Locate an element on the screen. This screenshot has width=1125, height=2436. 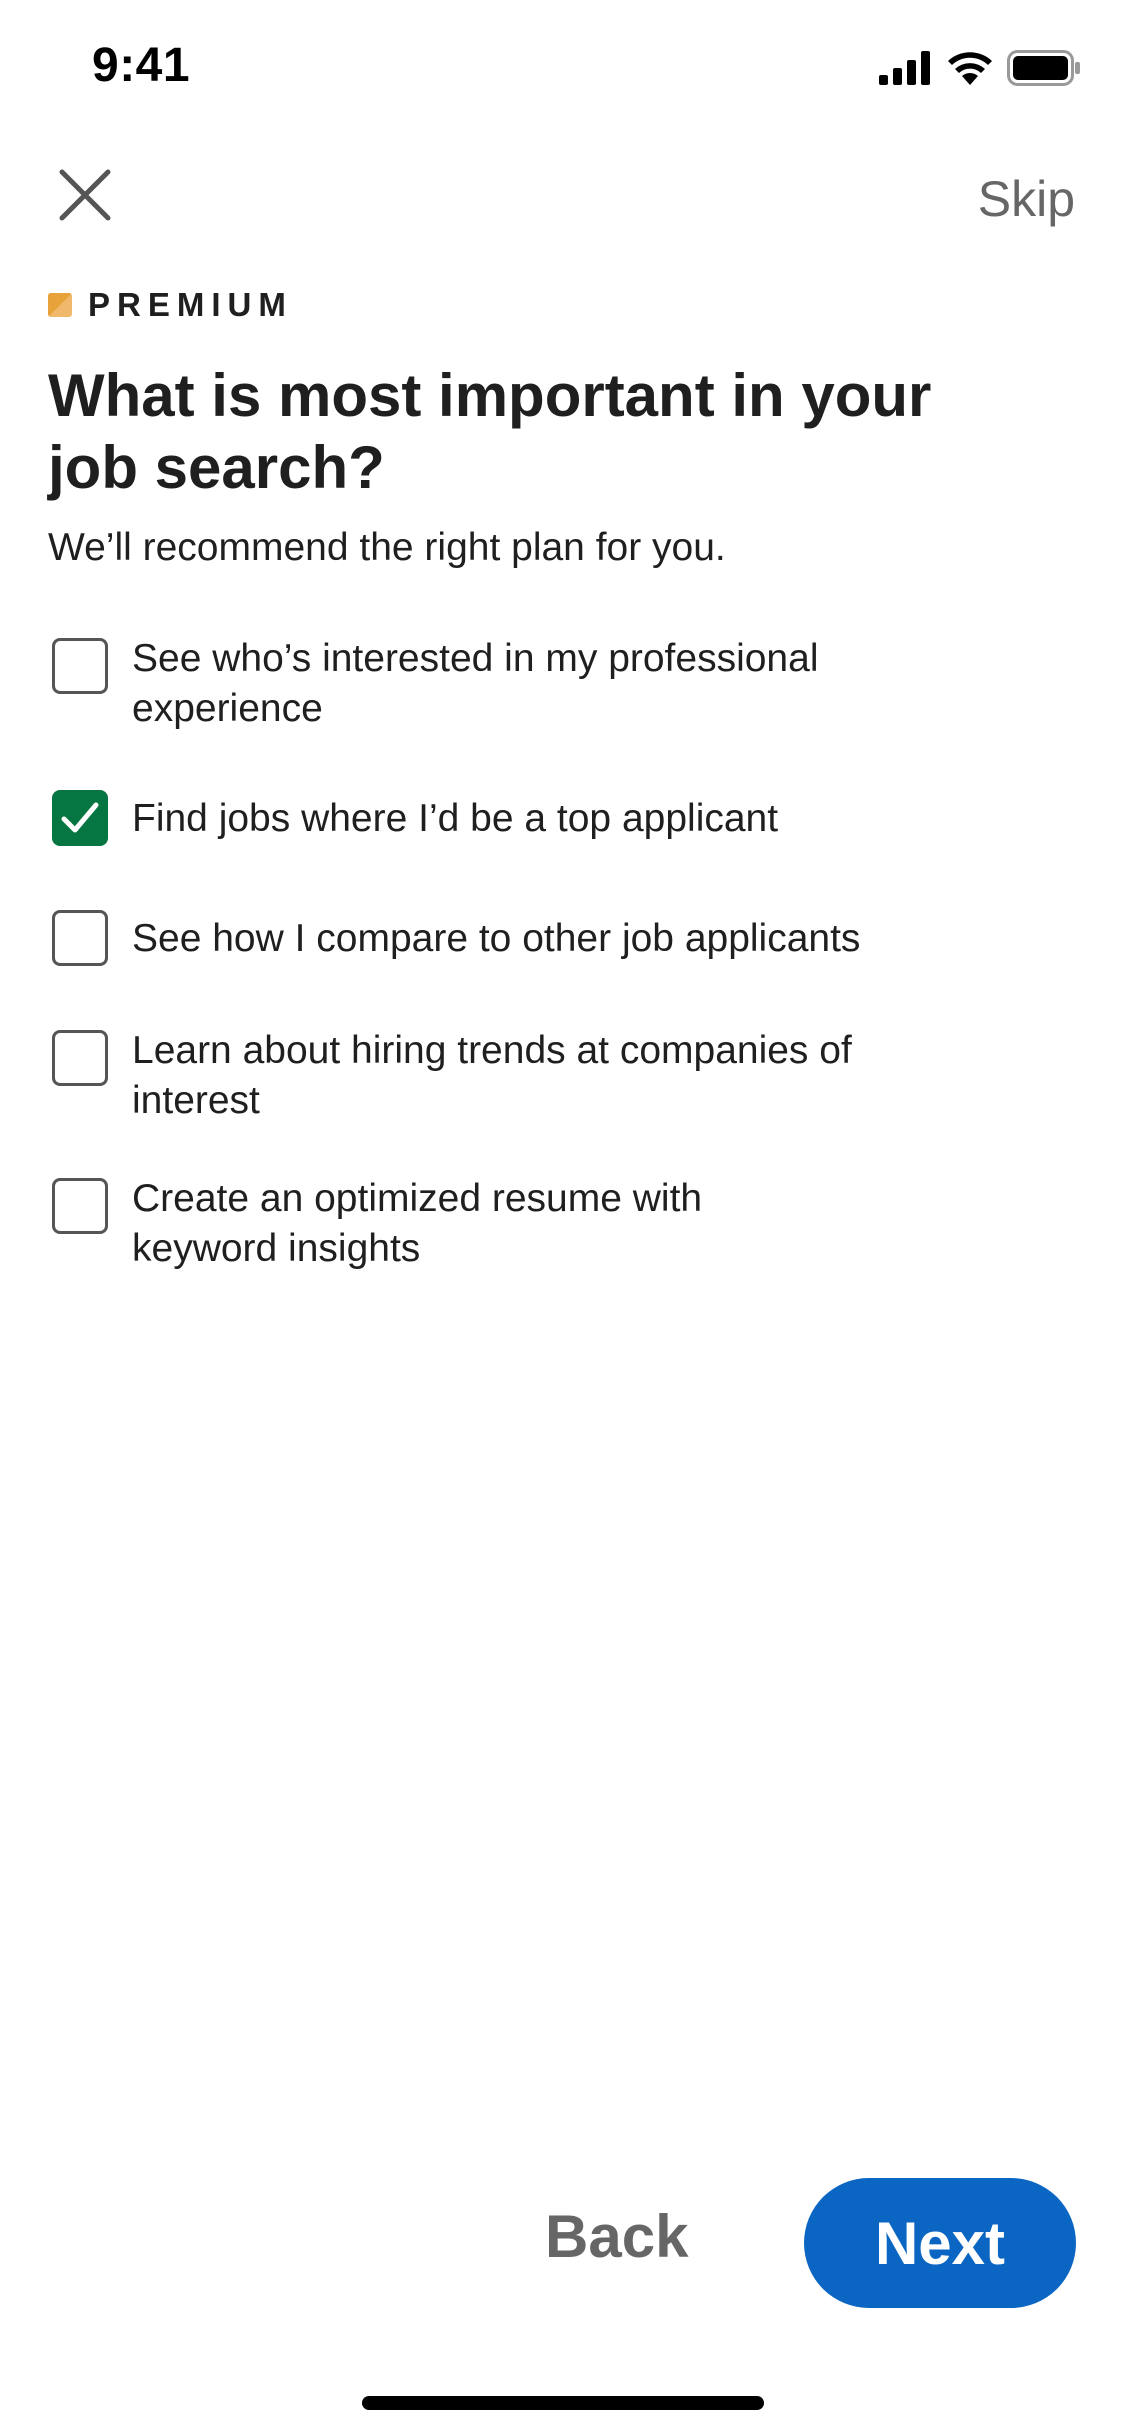
close-icon is located at coordinates (85, 197).